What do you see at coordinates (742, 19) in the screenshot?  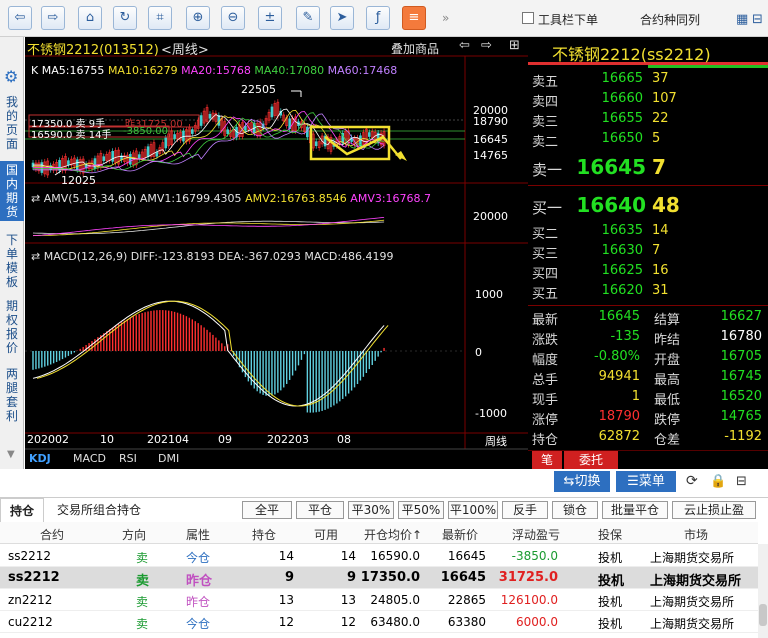 I see `grid-icon: ▦` at bounding box center [742, 19].